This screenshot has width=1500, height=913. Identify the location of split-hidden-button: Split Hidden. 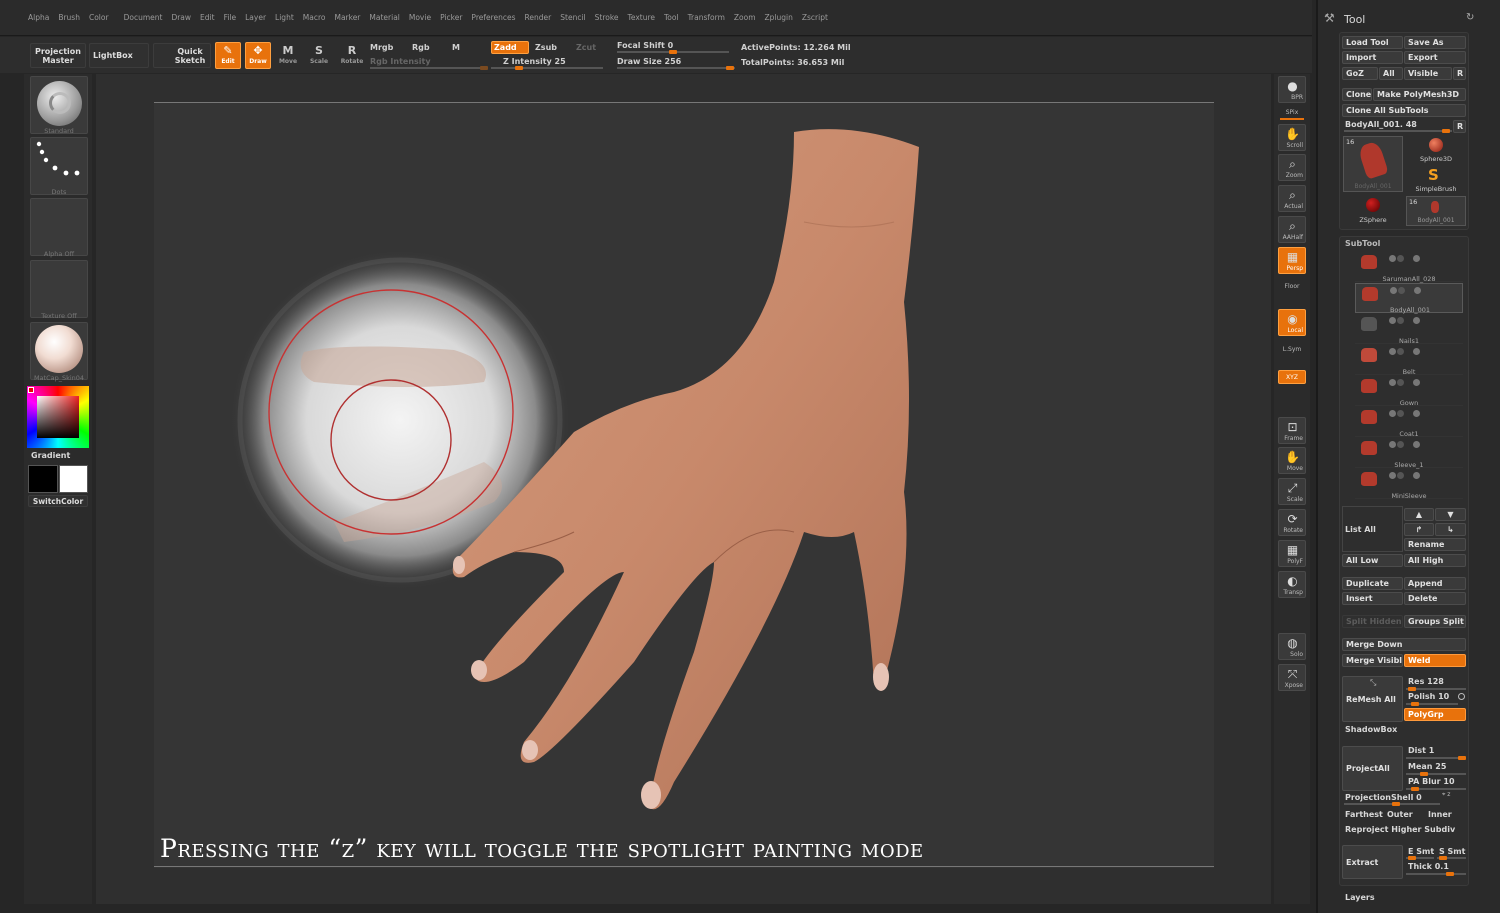
(1372, 621).